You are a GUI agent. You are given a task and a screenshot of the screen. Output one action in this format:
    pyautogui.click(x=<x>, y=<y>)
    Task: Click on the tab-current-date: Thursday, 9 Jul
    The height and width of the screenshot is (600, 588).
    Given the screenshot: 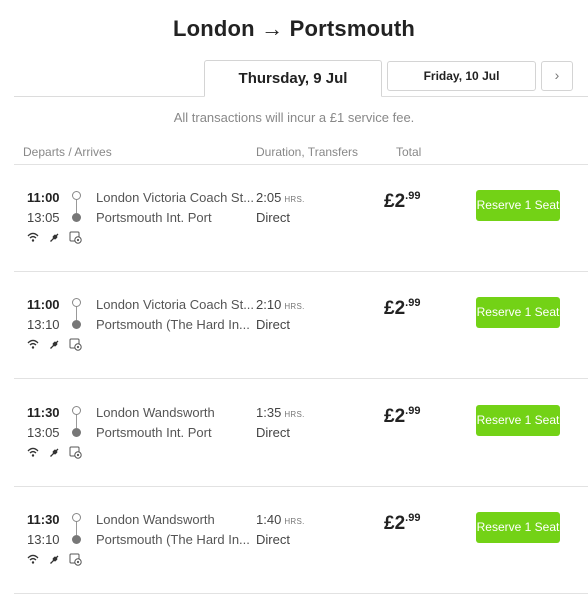 What is the action you would take?
    pyautogui.click(x=293, y=78)
    